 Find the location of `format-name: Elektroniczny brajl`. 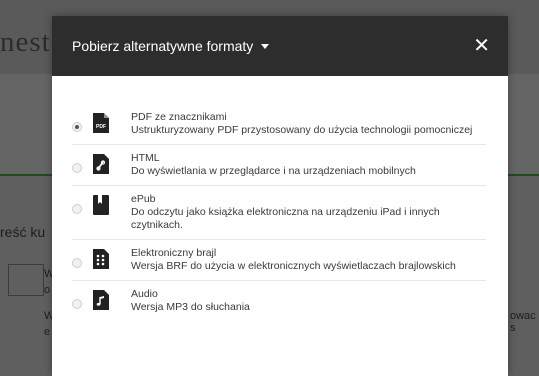

format-name: Elektroniczny brajl is located at coordinates (174, 253).